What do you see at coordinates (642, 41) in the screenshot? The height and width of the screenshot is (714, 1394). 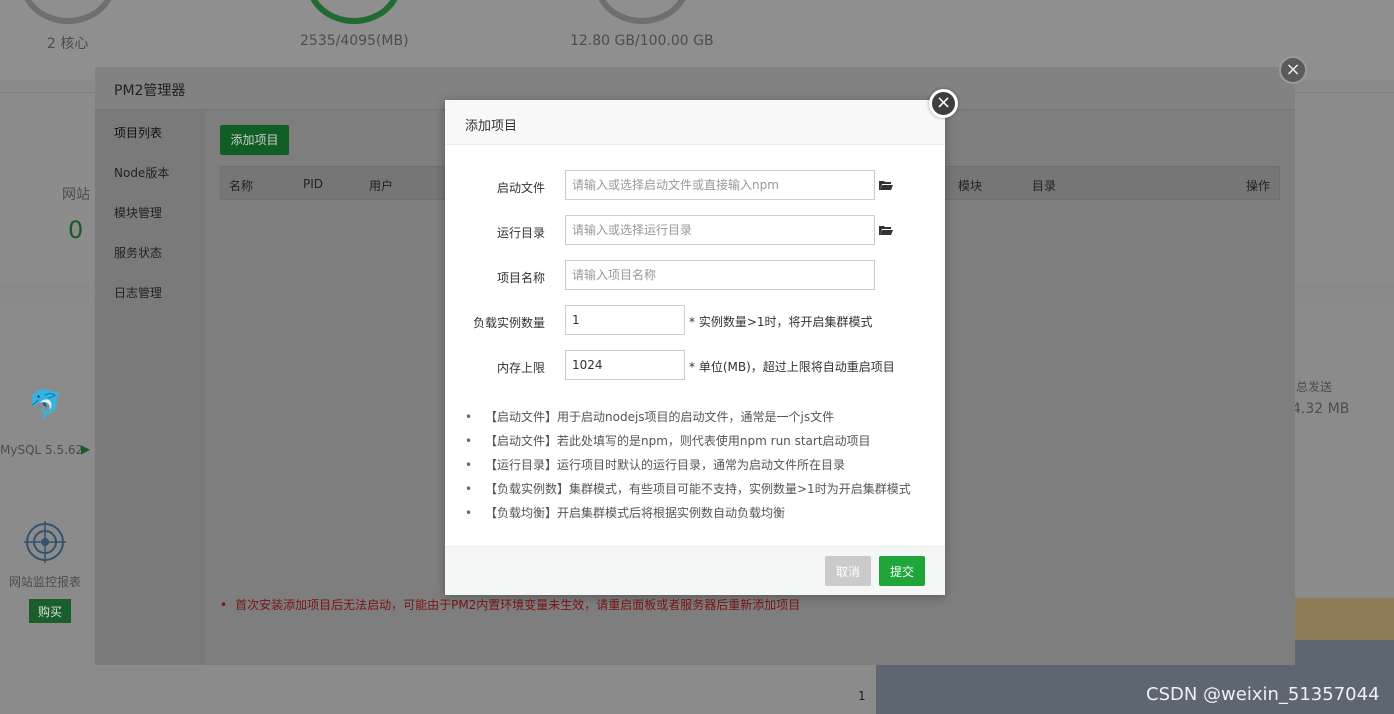 I see `disk-text: 12.80 GB/100.00 GB` at bounding box center [642, 41].